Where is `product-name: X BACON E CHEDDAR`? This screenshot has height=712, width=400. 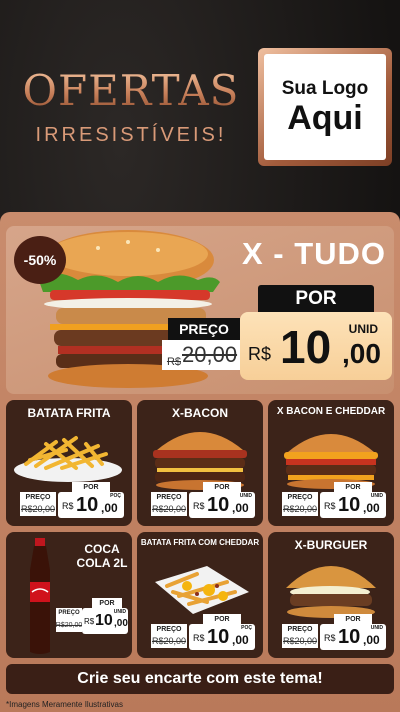
product-name: X BACON E CHEDDAR is located at coordinates (331, 411).